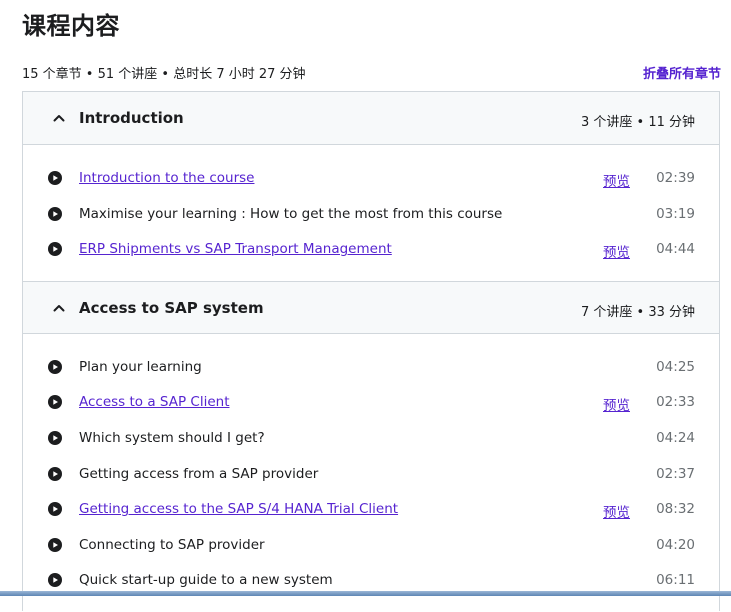  What do you see at coordinates (140, 366) in the screenshot?
I see `lecture-title: Plan your learning` at bounding box center [140, 366].